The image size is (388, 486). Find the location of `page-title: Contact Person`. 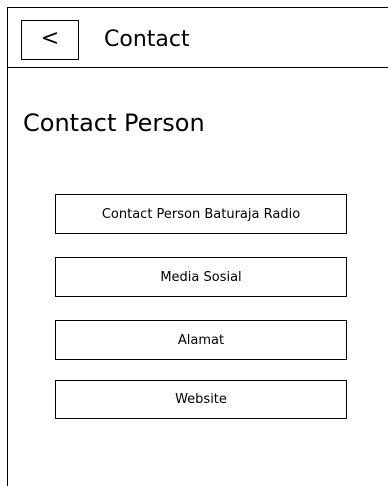

page-title: Contact Person is located at coordinates (114, 123).